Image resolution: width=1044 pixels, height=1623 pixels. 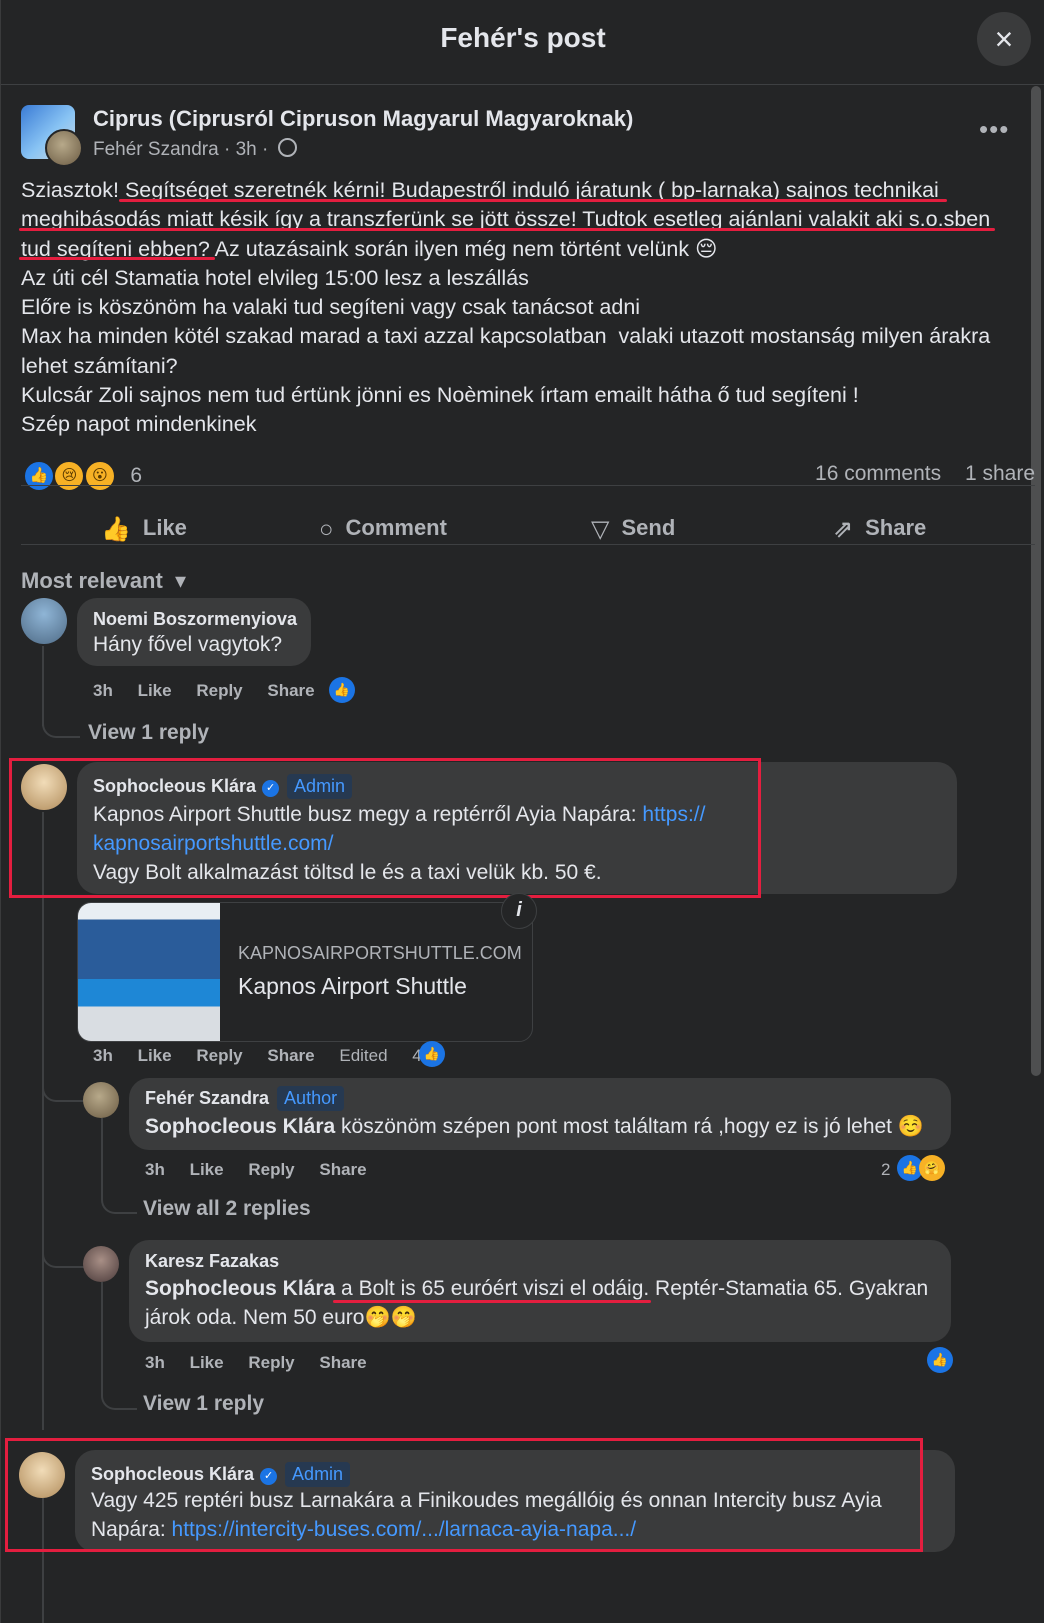 I want to click on thumbs-up-icon: 👍, so click(x=116, y=529).